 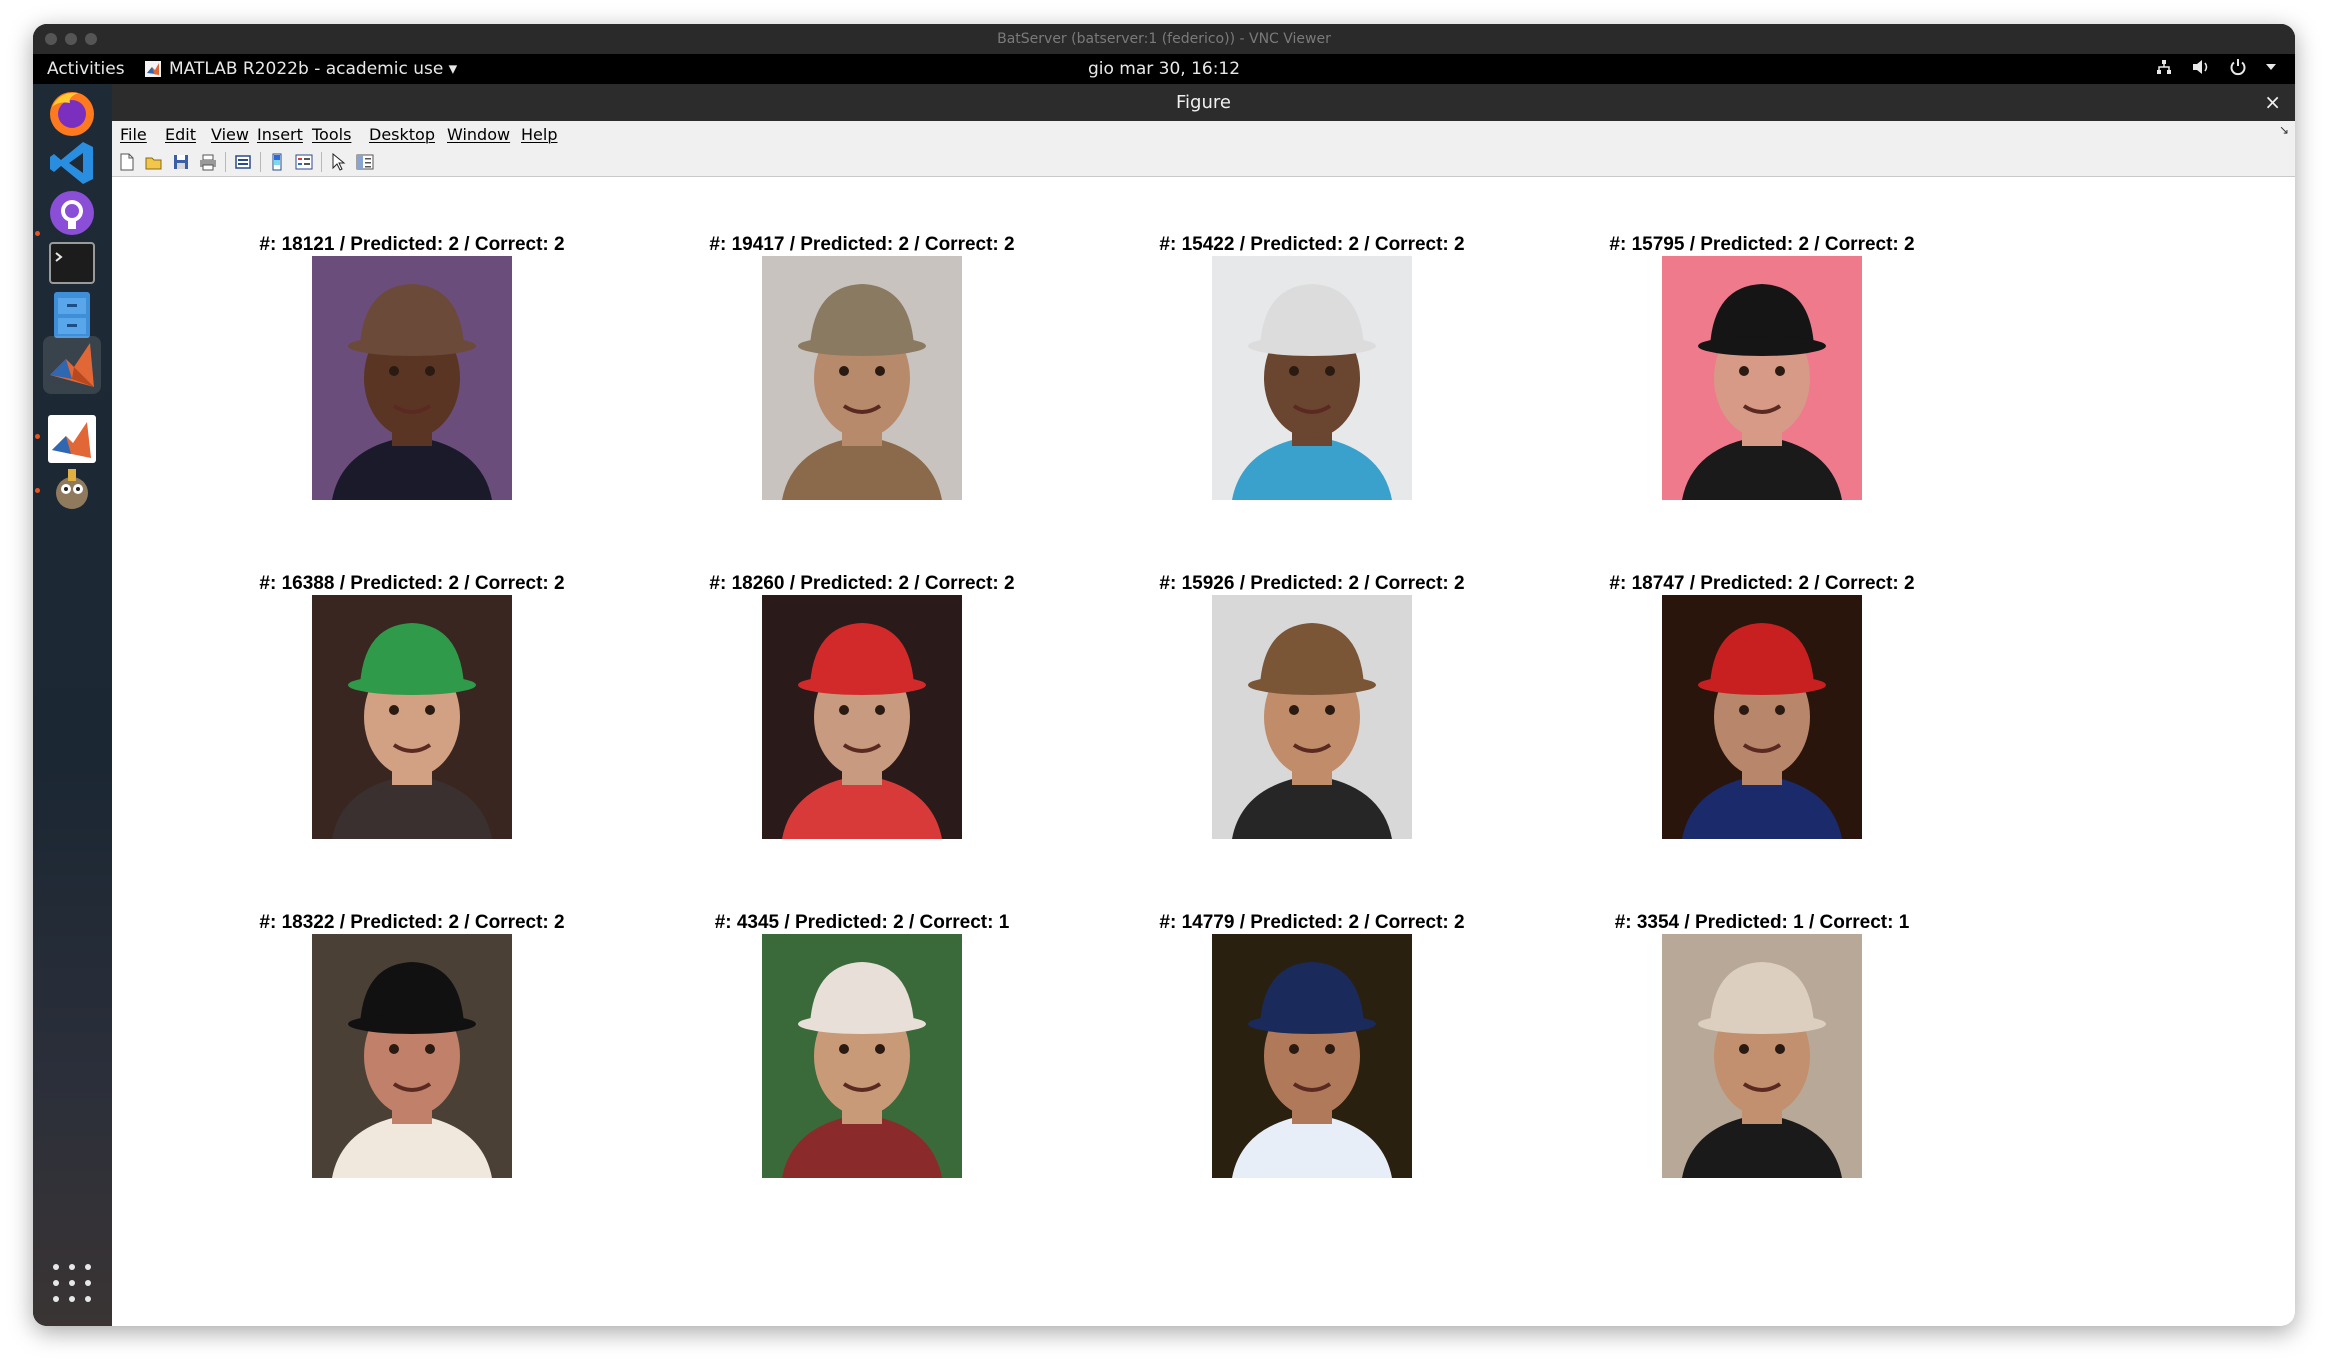 I want to click on save-icon, so click(x=181, y=162).